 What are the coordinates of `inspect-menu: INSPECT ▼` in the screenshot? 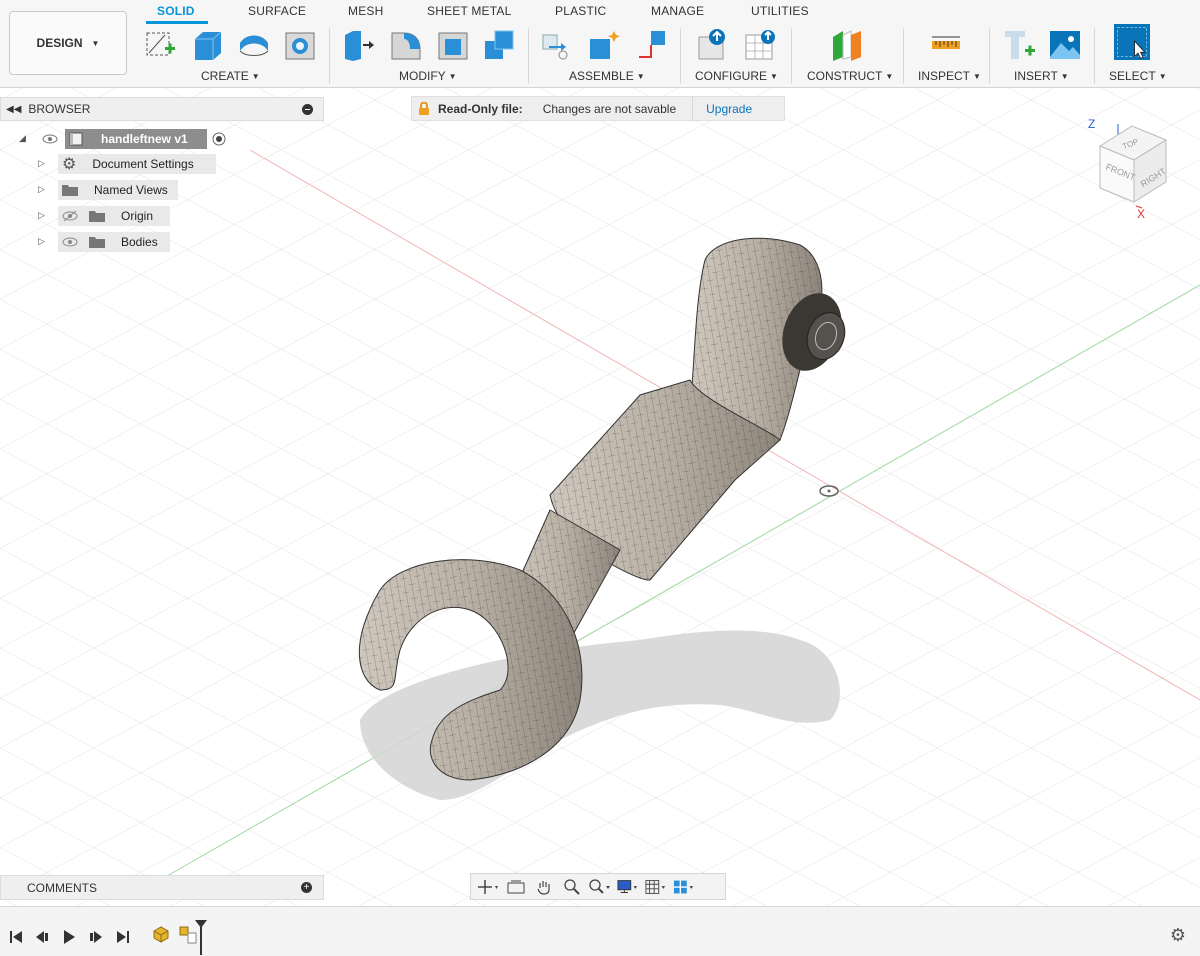 It's located at (949, 76).